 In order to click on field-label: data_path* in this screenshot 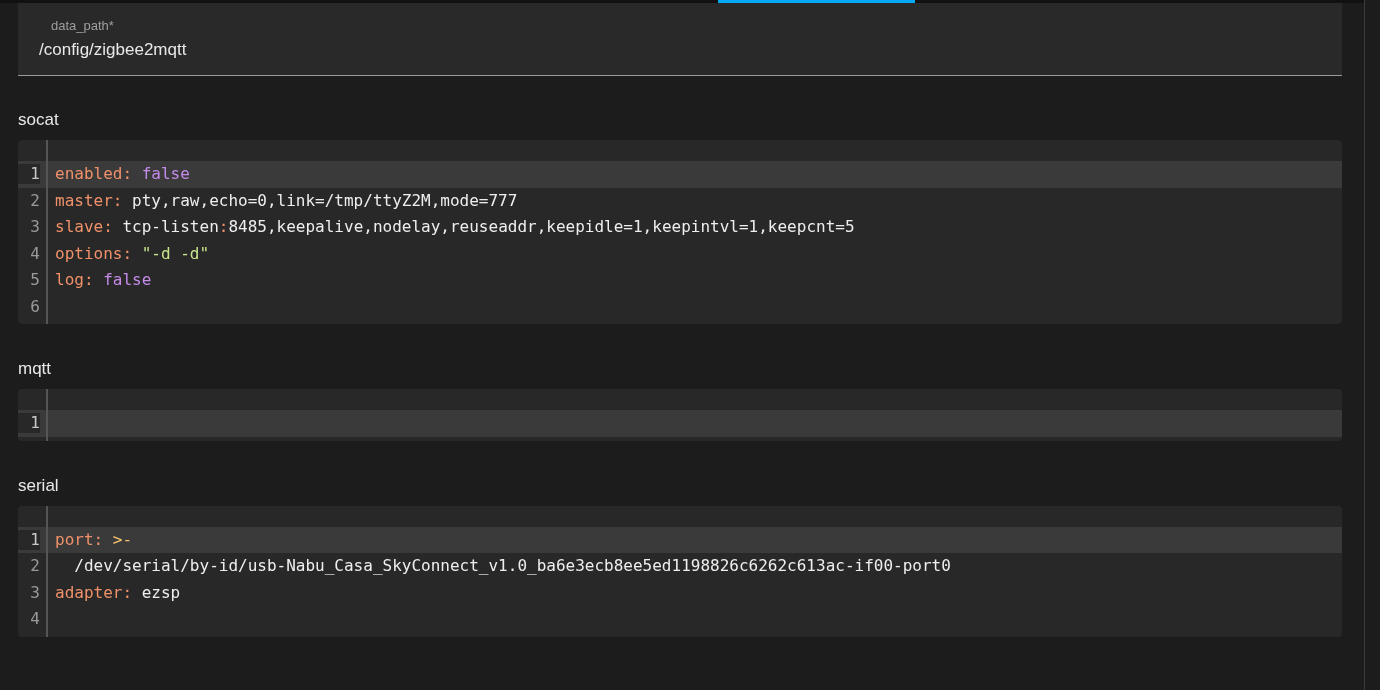, I will do `click(83, 26)`.